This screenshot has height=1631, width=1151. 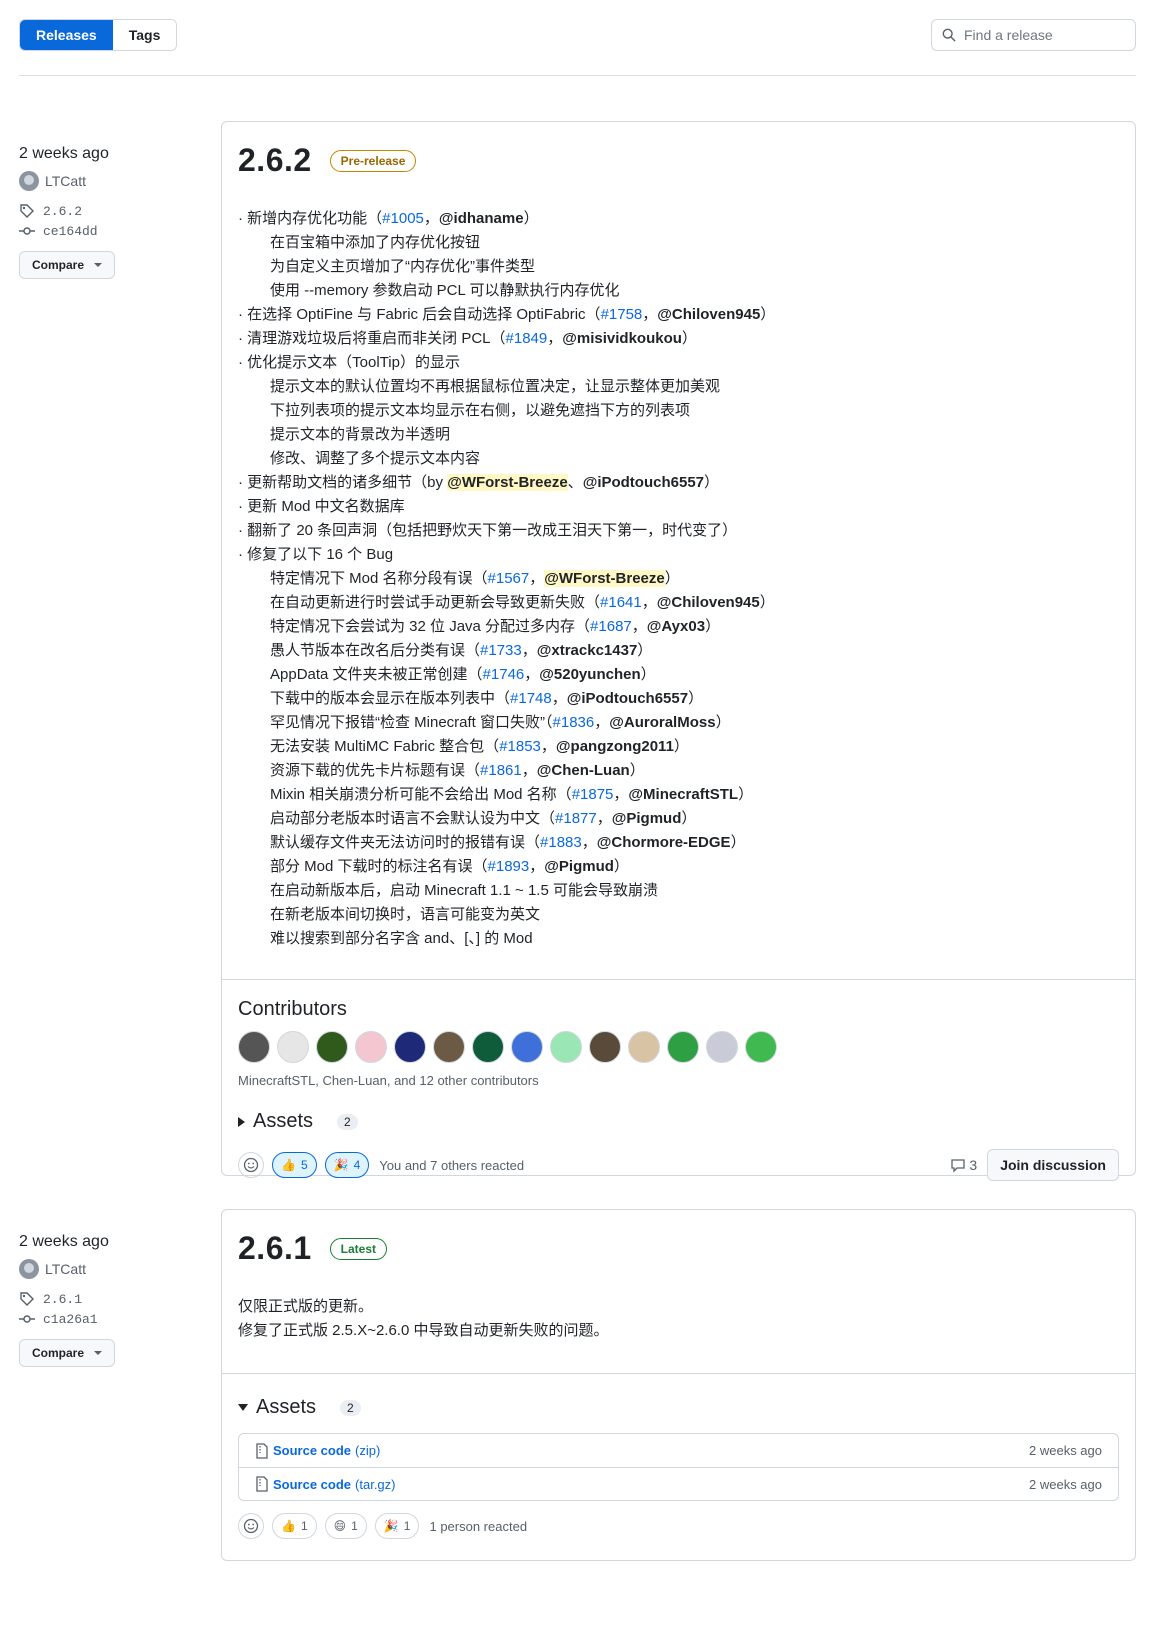 I want to click on user-mention: @MinecraftSTL, so click(x=683, y=794).